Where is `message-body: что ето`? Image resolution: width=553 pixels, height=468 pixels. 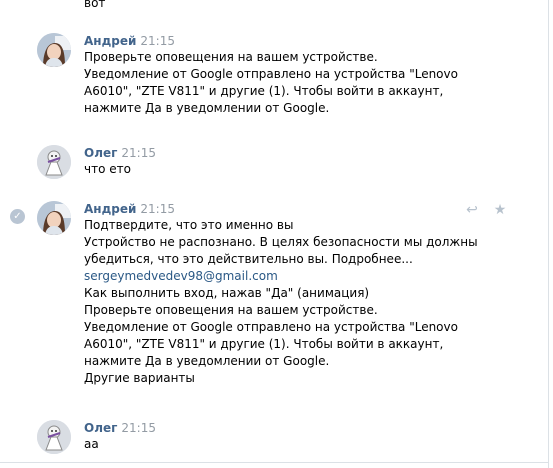 message-body: что ето is located at coordinates (304, 169).